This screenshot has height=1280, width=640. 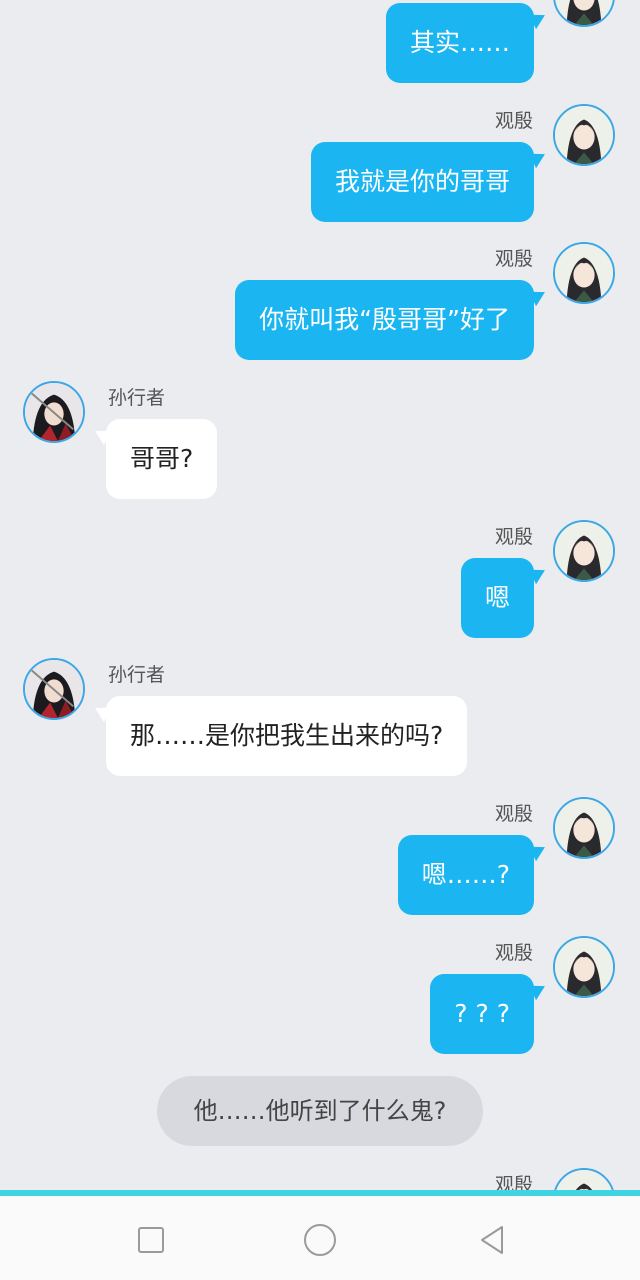 What do you see at coordinates (384, 320) in the screenshot?
I see `message-bubble: 你就叫我“殷哥哥”好了` at bounding box center [384, 320].